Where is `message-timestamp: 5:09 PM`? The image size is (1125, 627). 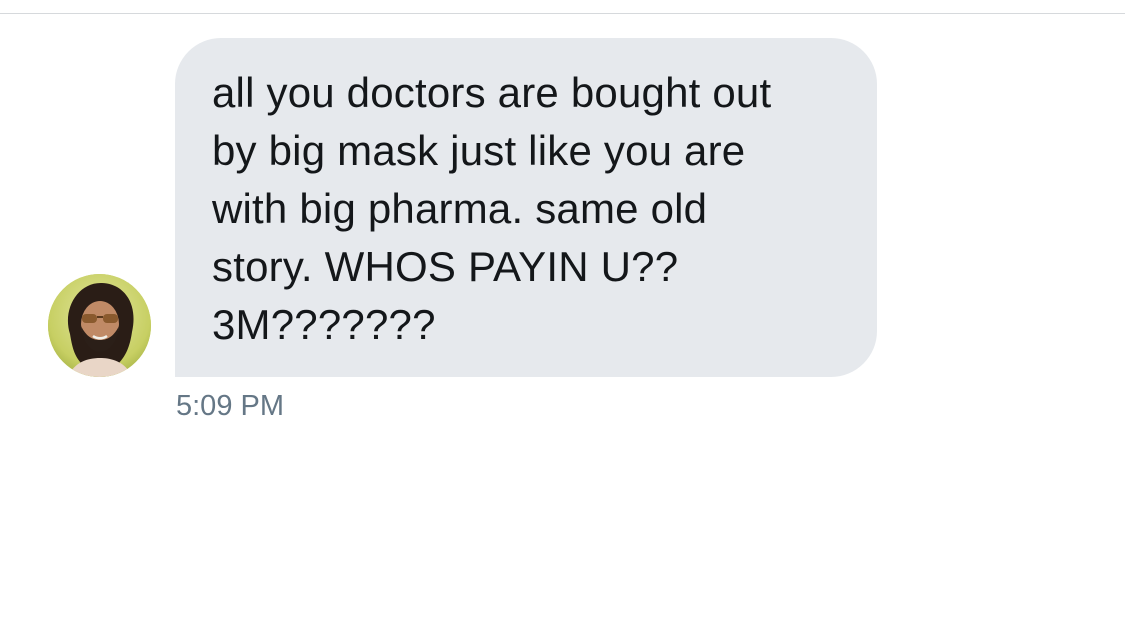
message-timestamp: 5:09 PM is located at coordinates (230, 406).